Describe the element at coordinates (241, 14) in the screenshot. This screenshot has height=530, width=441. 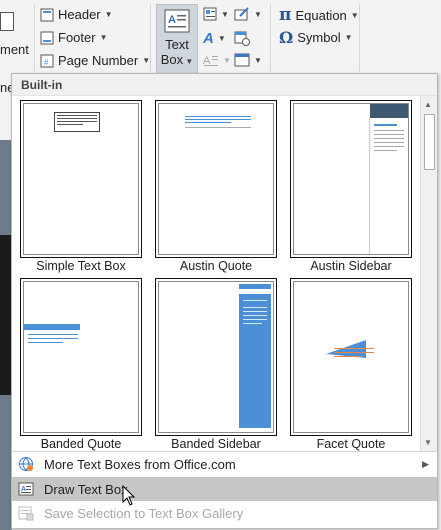
I see `signature-line-icon` at that location.